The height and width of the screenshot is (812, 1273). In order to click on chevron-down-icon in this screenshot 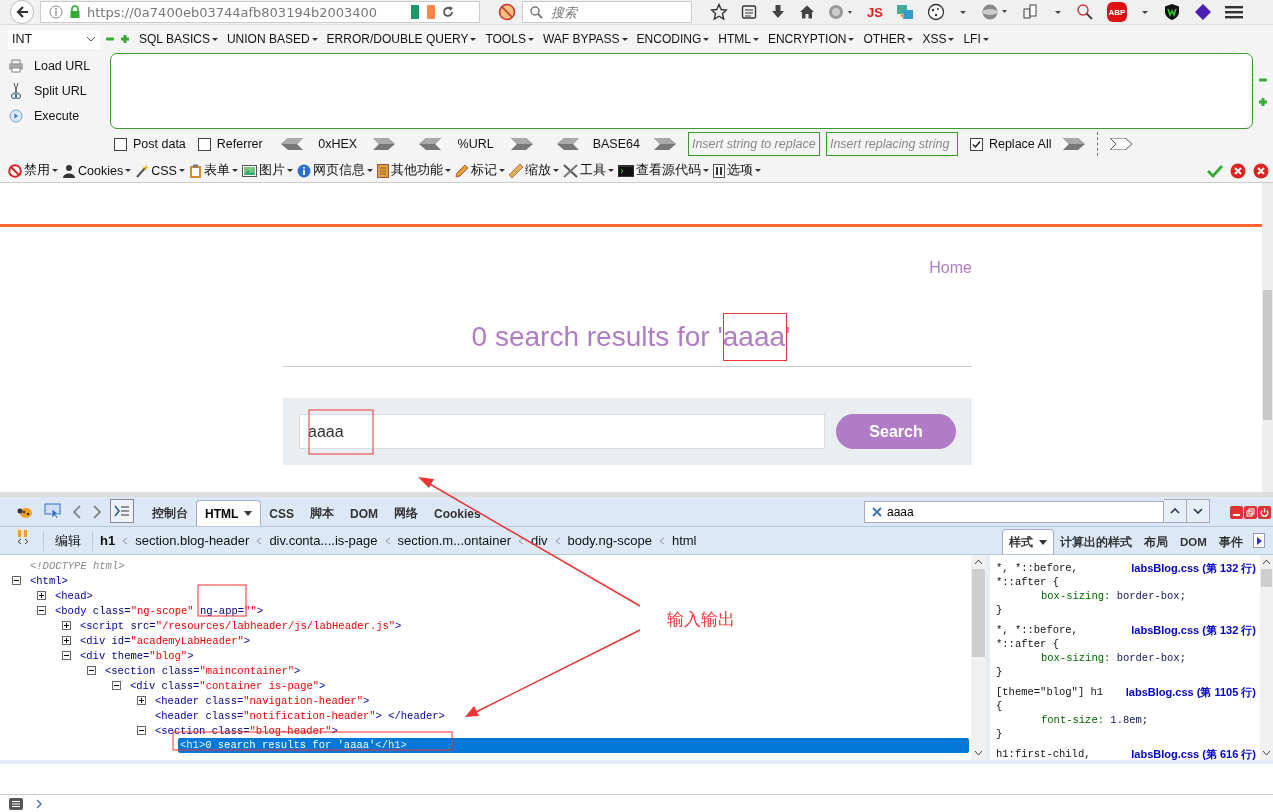, I will do `click(978, 753)`.